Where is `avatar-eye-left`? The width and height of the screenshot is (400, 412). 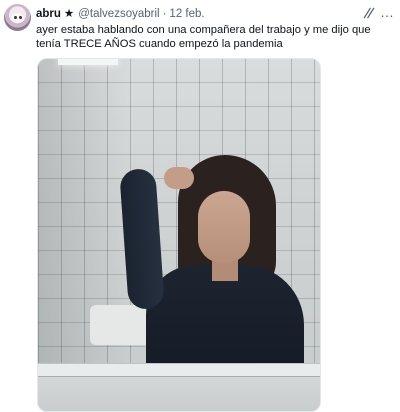
avatar-eye-left is located at coordinates (15, 17).